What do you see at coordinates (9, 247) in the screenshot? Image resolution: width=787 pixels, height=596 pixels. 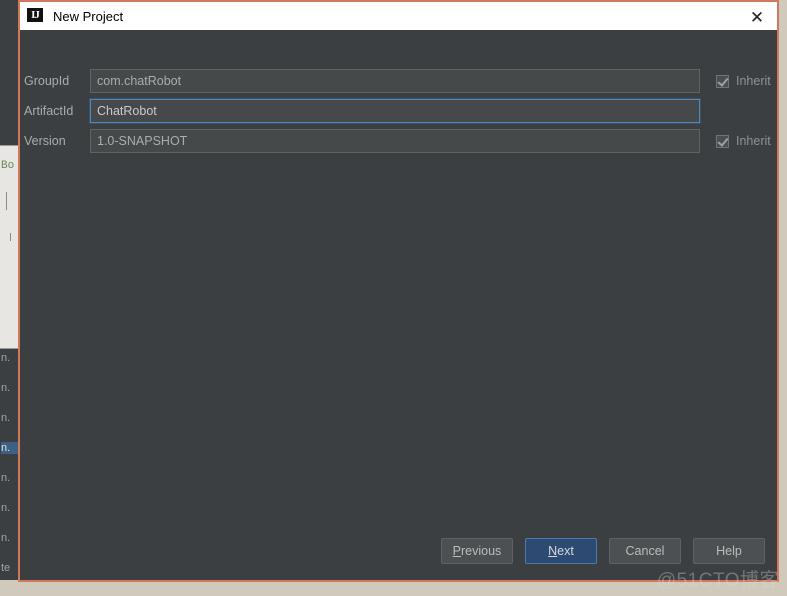 I see `ide-tool-window-sliver` at bounding box center [9, 247].